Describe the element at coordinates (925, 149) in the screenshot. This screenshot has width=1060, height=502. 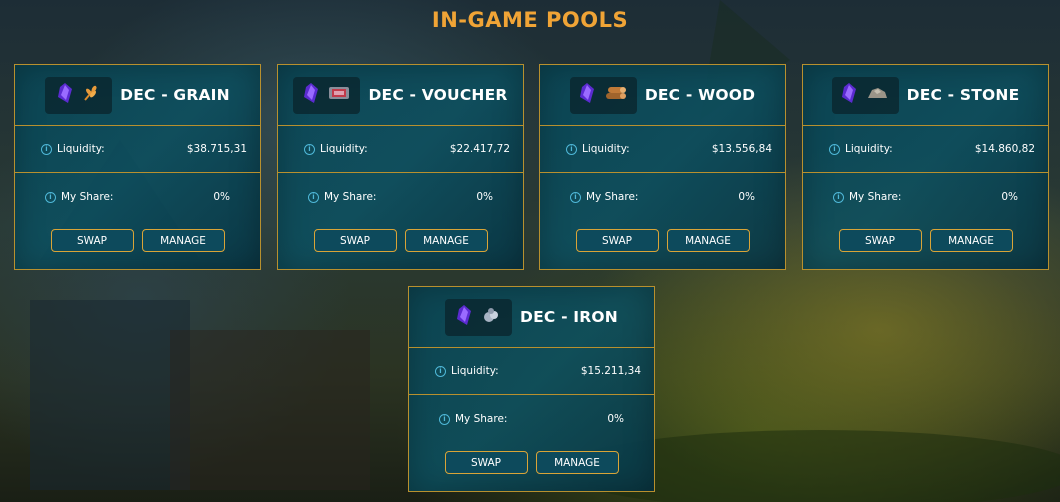
I see `liquidity-row: i Liquidity: $14.860,82` at that location.